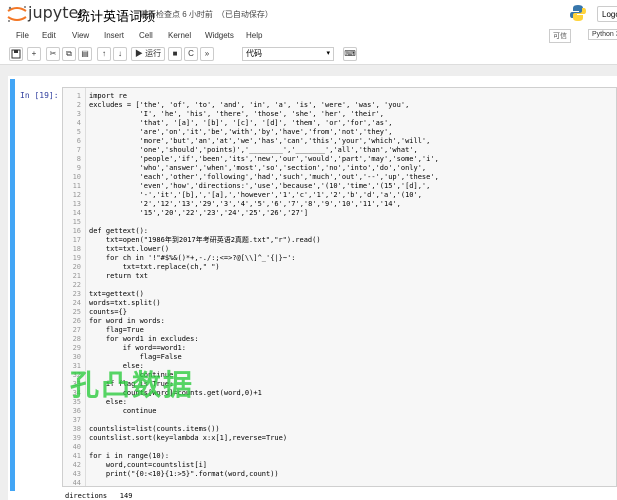 This screenshot has height=500, width=617. What do you see at coordinates (288, 54) in the screenshot?
I see `cell-type-select: 代码 ▾` at bounding box center [288, 54].